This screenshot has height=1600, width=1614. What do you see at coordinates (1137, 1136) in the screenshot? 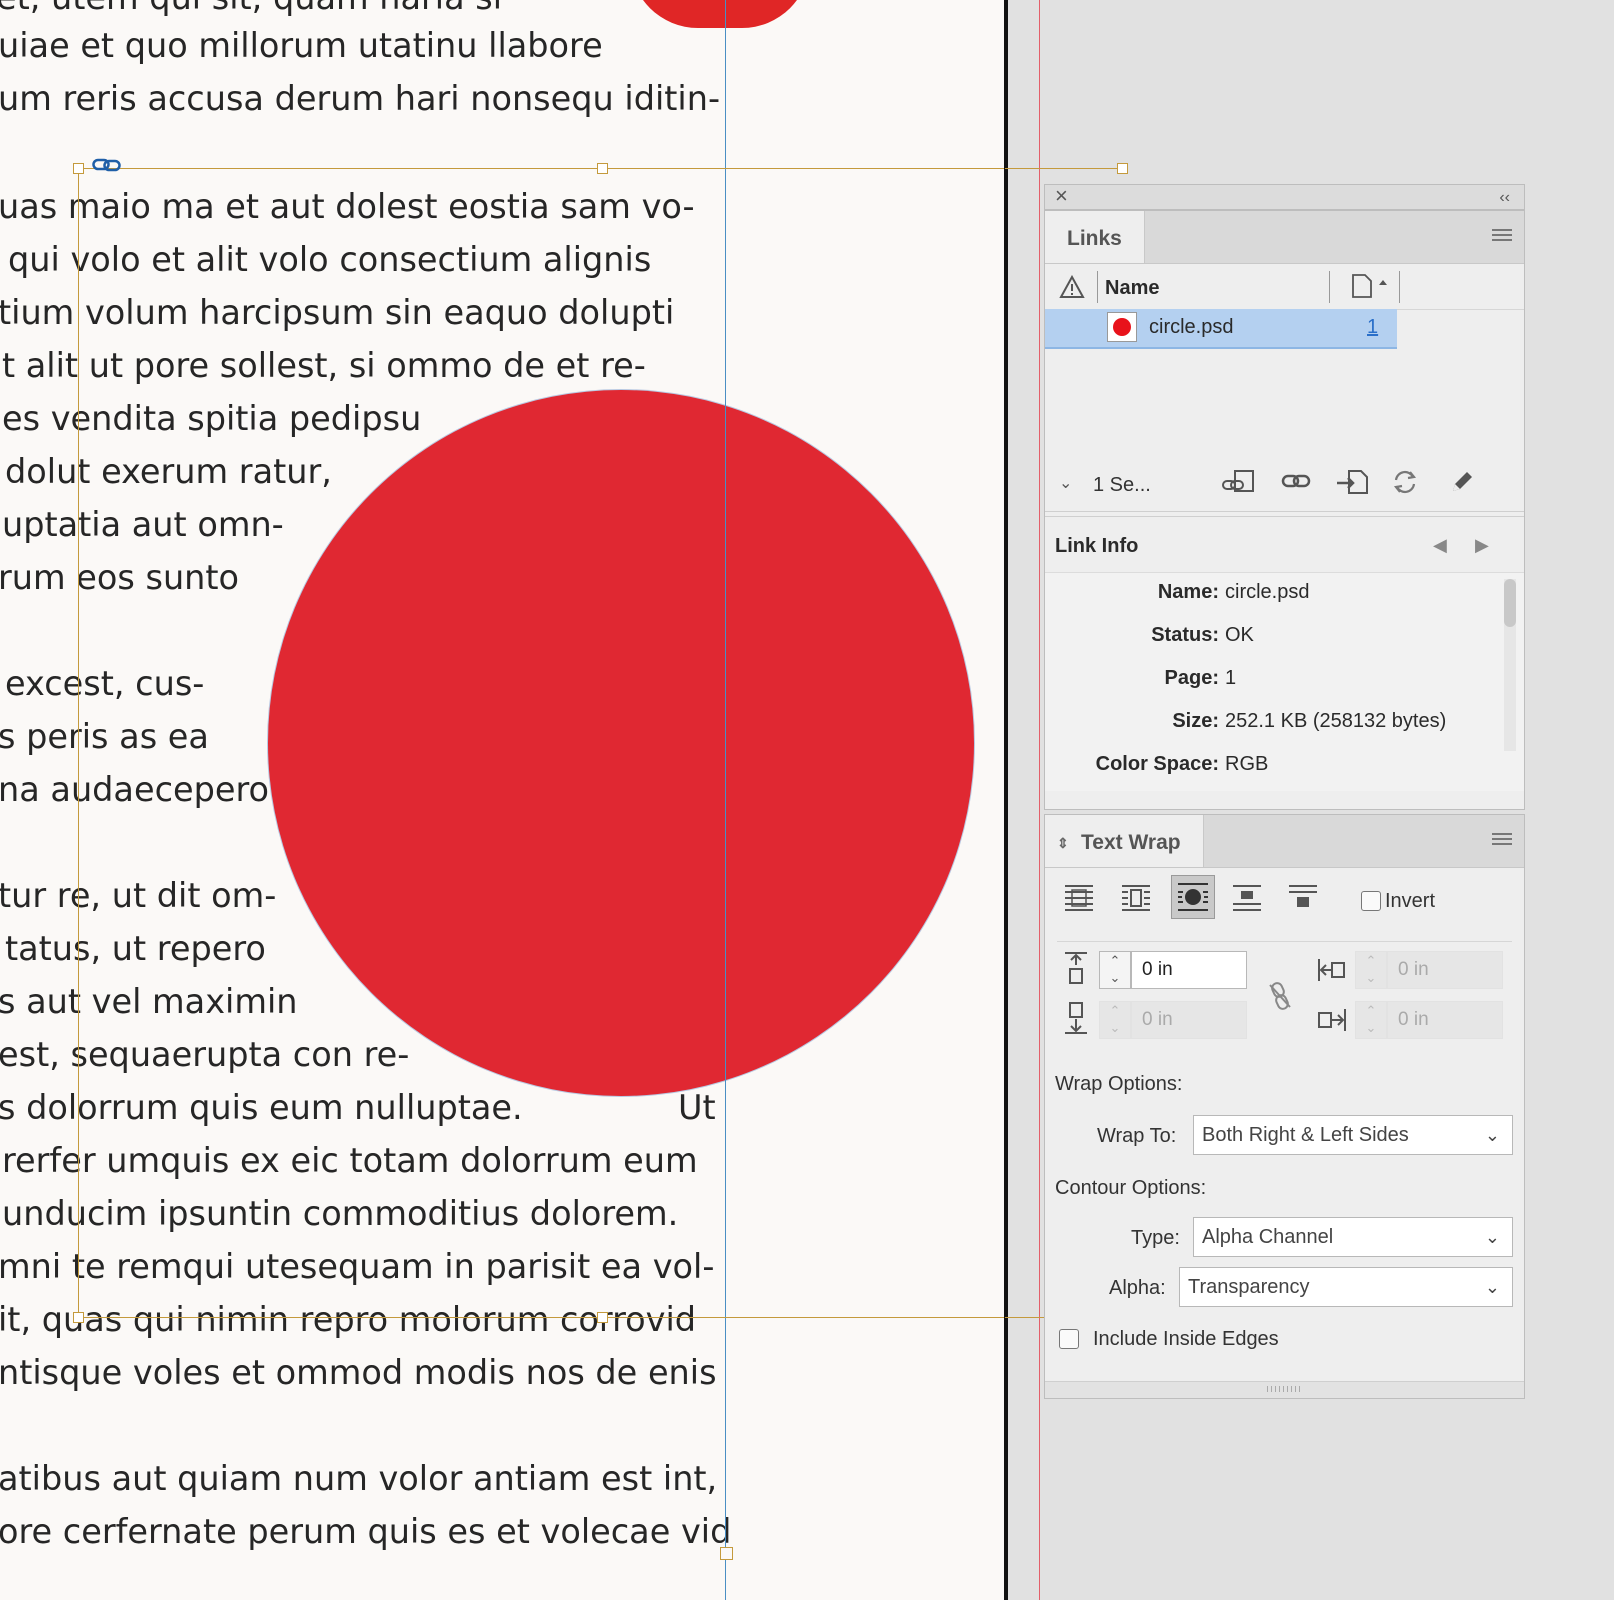
I see `wrap-to-label: Wrap To:` at bounding box center [1137, 1136].